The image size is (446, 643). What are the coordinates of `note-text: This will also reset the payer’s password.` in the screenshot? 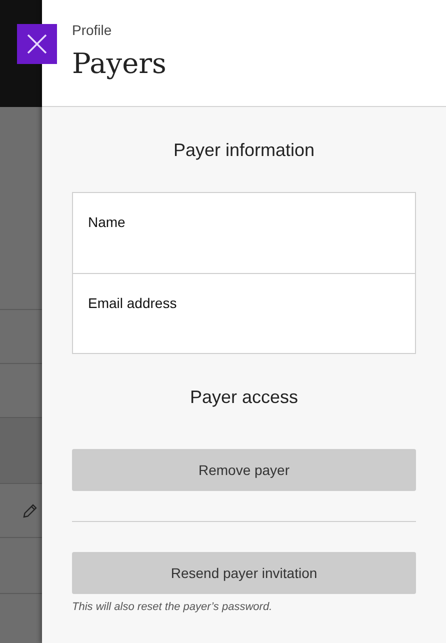 It's located at (173, 607).